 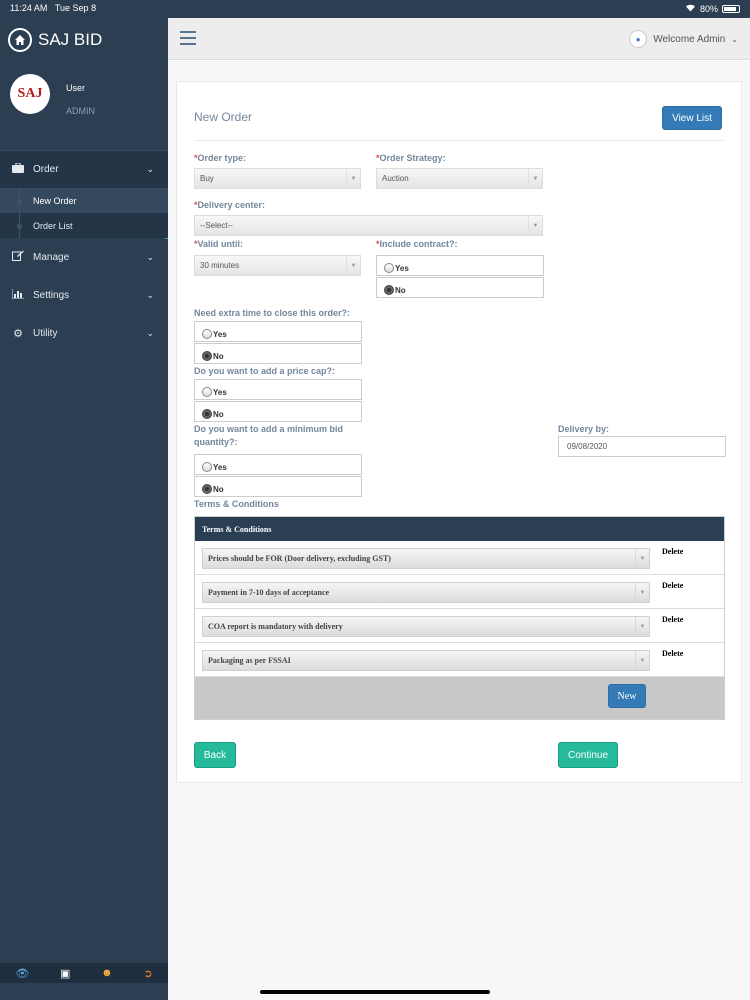 What do you see at coordinates (236, 504) in the screenshot?
I see `terms-section-label: Terms & Conditions` at bounding box center [236, 504].